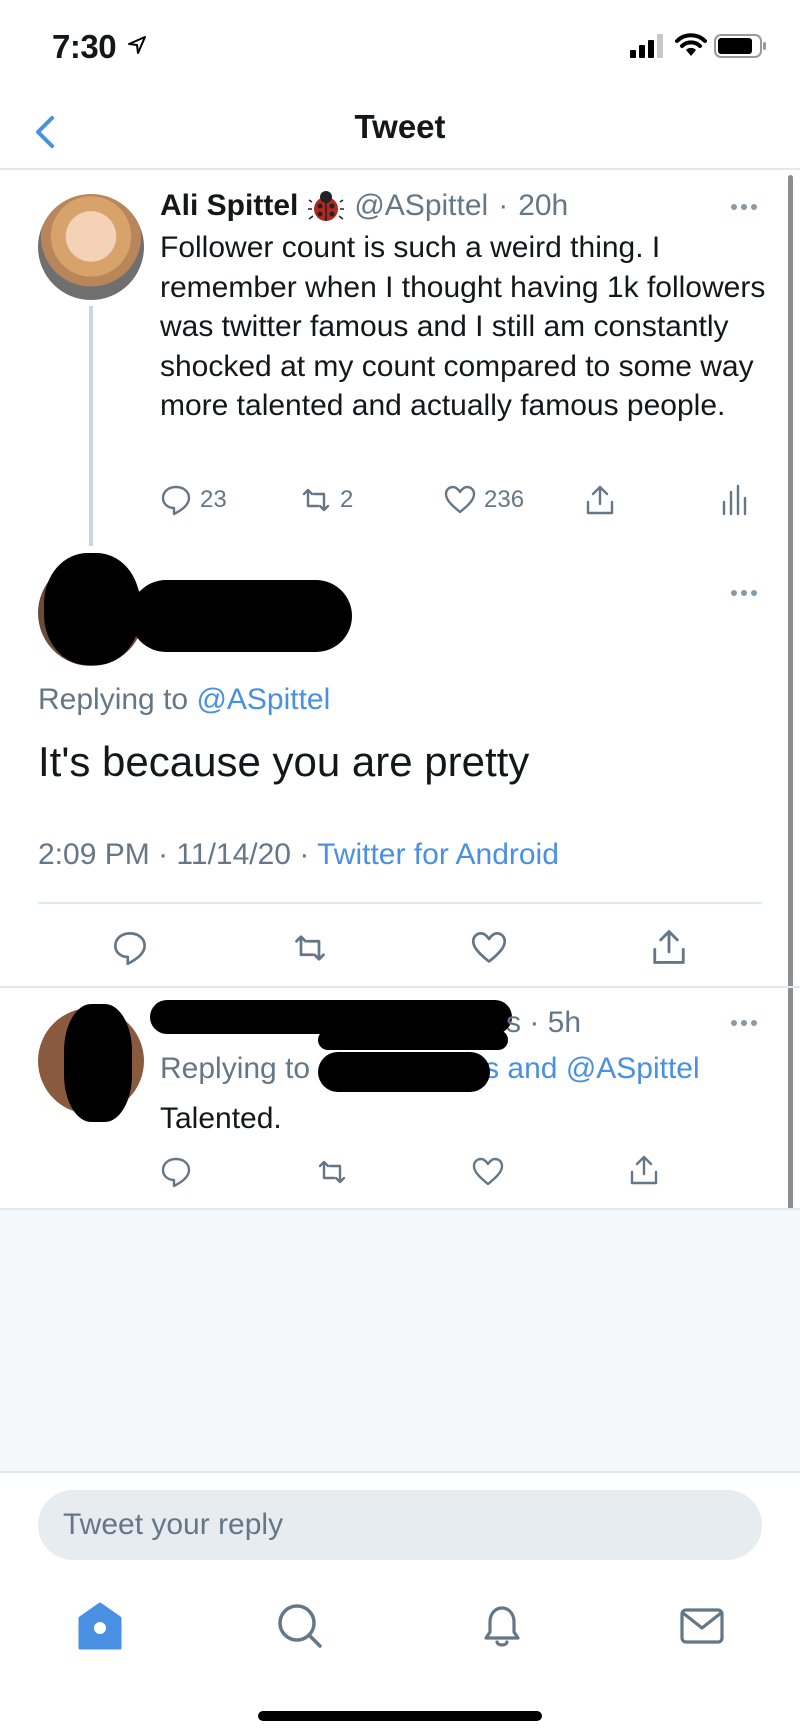  Describe the element at coordinates (213, 499) in the screenshot. I see `reply-count: 23` at that location.